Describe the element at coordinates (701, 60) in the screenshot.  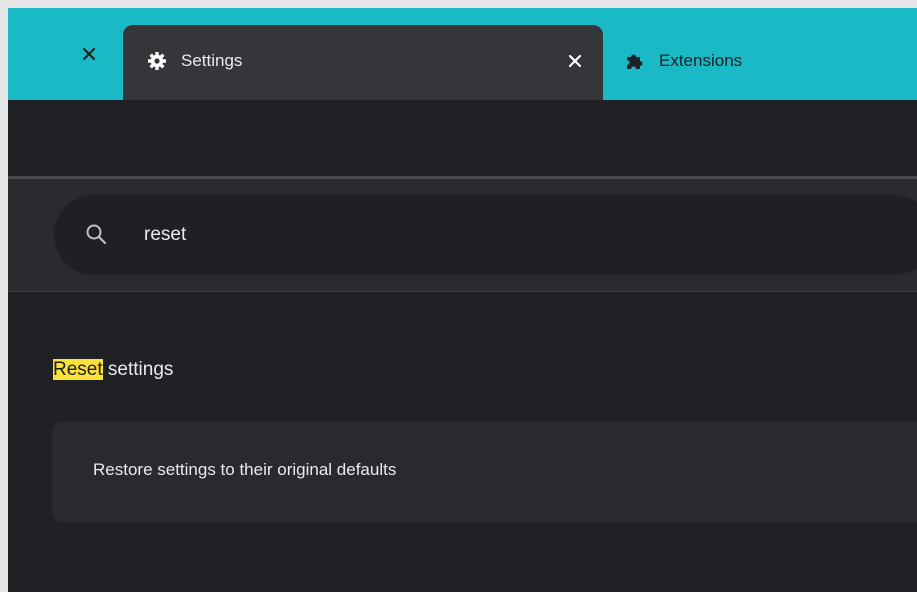
I see `tab-title: Extensions` at that location.